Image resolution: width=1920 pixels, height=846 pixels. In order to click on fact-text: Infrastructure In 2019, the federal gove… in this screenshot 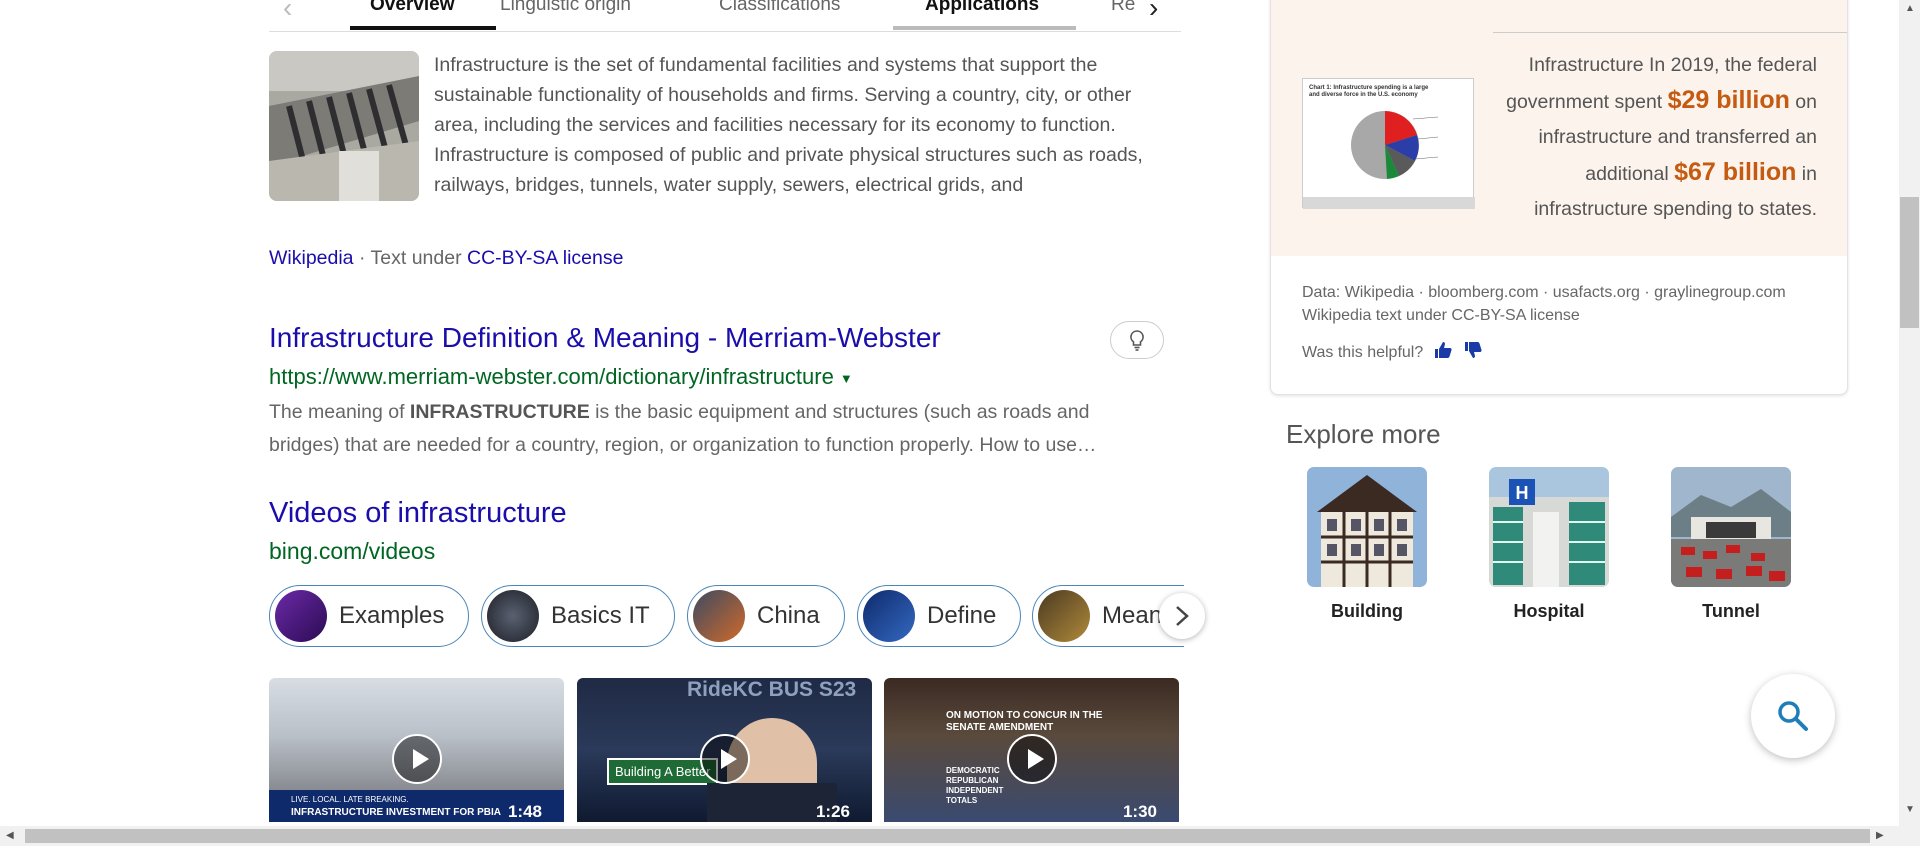, I will do `click(1647, 137)`.